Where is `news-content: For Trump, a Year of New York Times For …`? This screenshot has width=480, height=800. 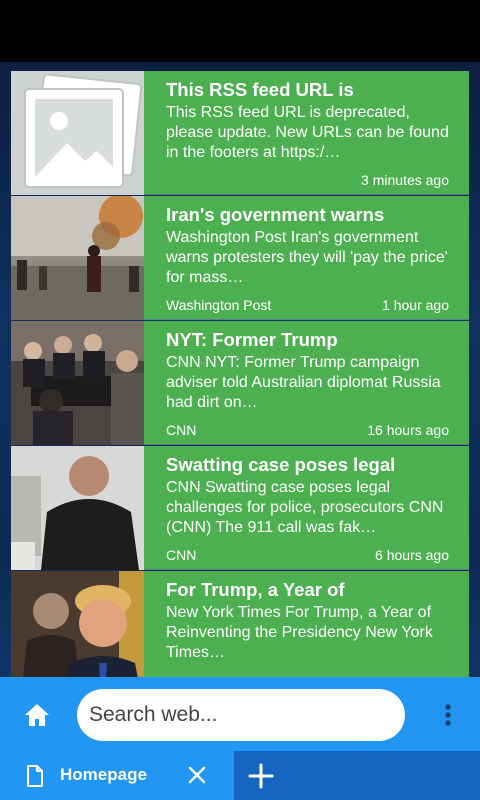
news-content: For Trump, a Year of New York Times For … is located at coordinates (306, 624).